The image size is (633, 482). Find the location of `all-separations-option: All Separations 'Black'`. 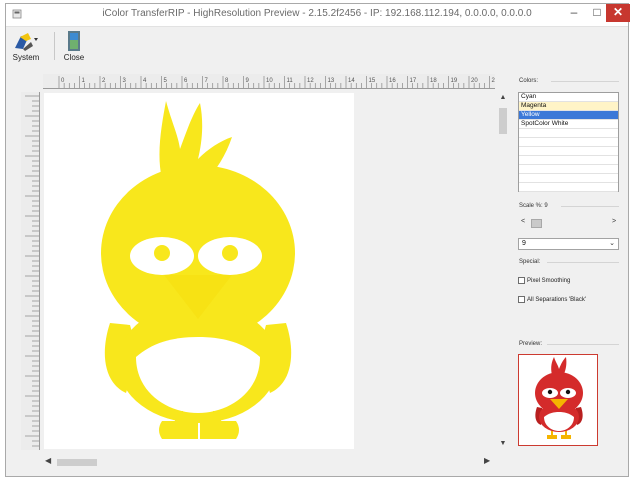

all-separations-option: All Separations 'Black' is located at coordinates (552, 301).